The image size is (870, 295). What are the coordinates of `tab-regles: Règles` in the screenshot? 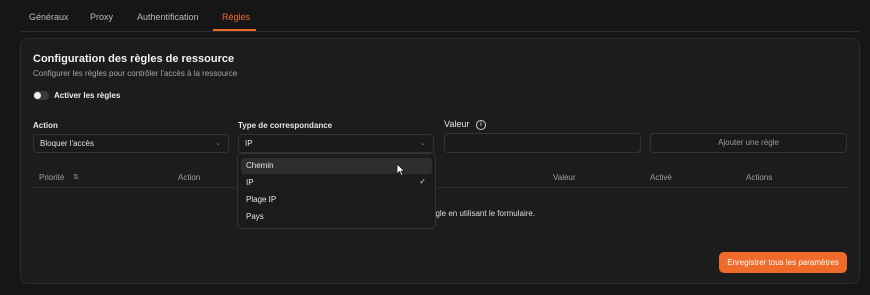 It's located at (236, 17).